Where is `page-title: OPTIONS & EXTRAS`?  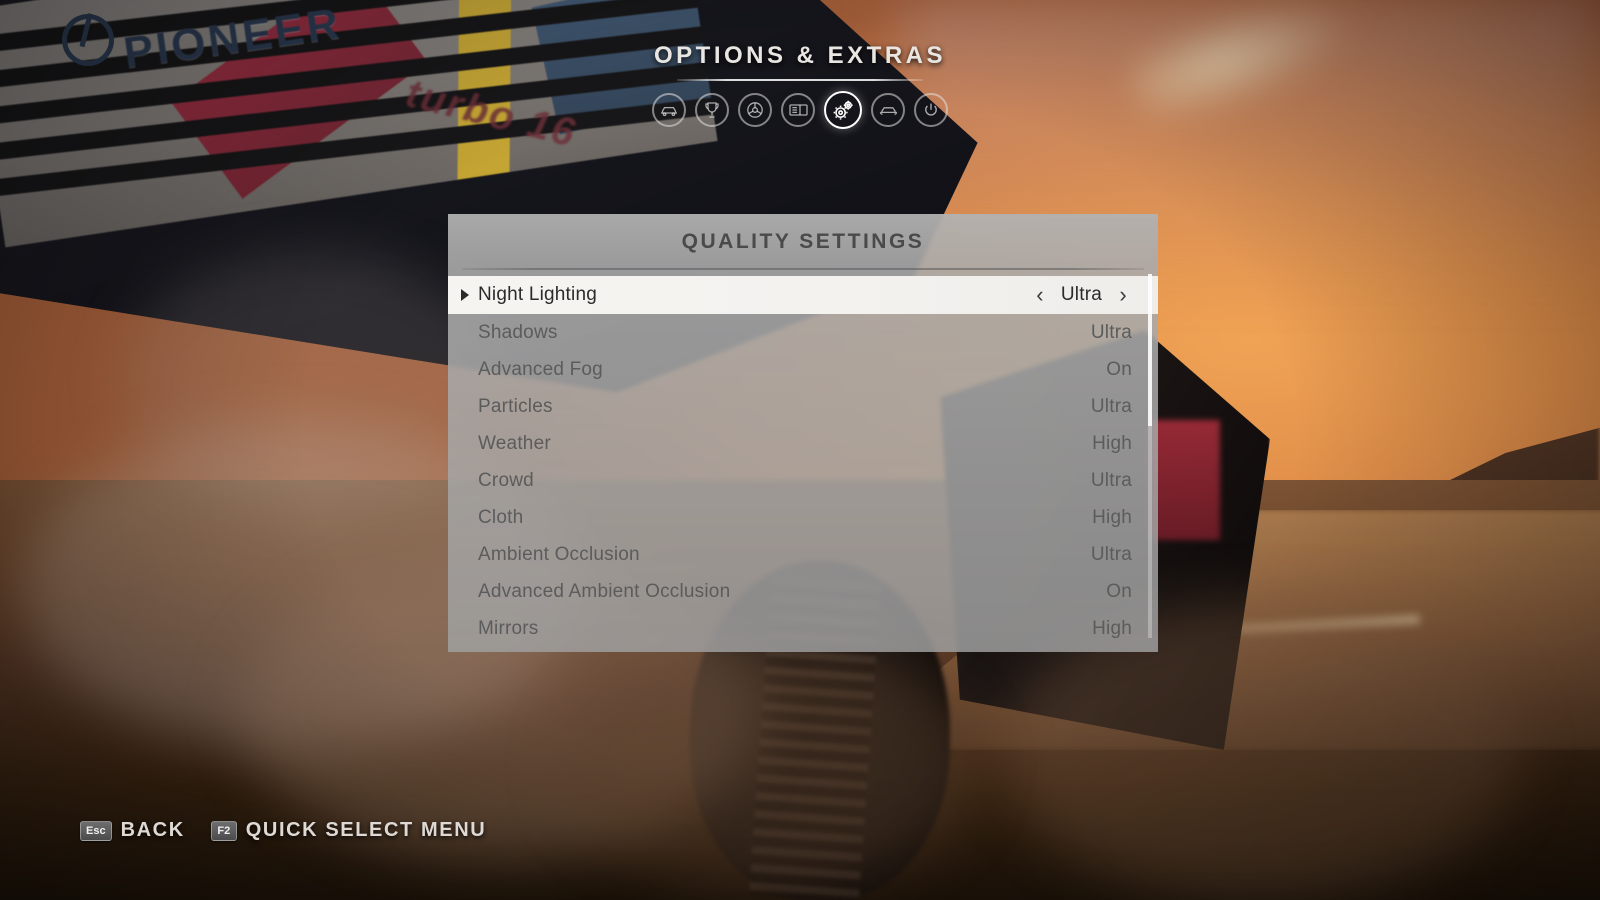 page-title: OPTIONS & EXTRAS is located at coordinates (800, 55).